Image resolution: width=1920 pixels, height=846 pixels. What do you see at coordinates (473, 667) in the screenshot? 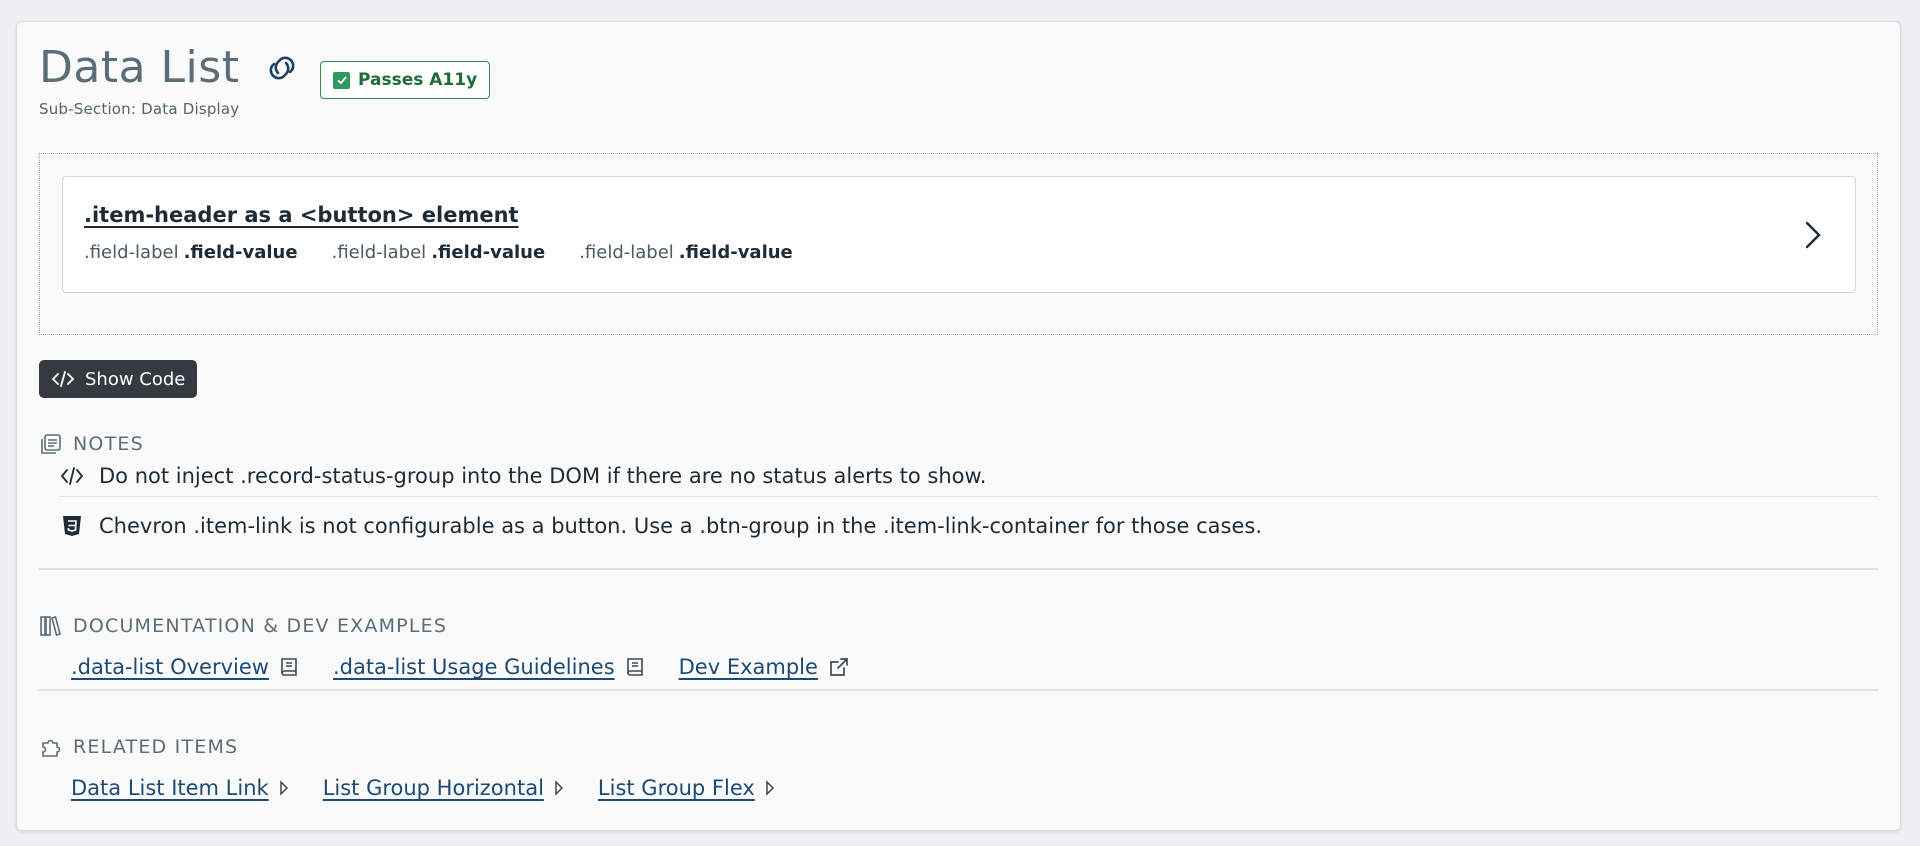
I see `doc-link-label: .data-list Usage Guidelines` at bounding box center [473, 667].